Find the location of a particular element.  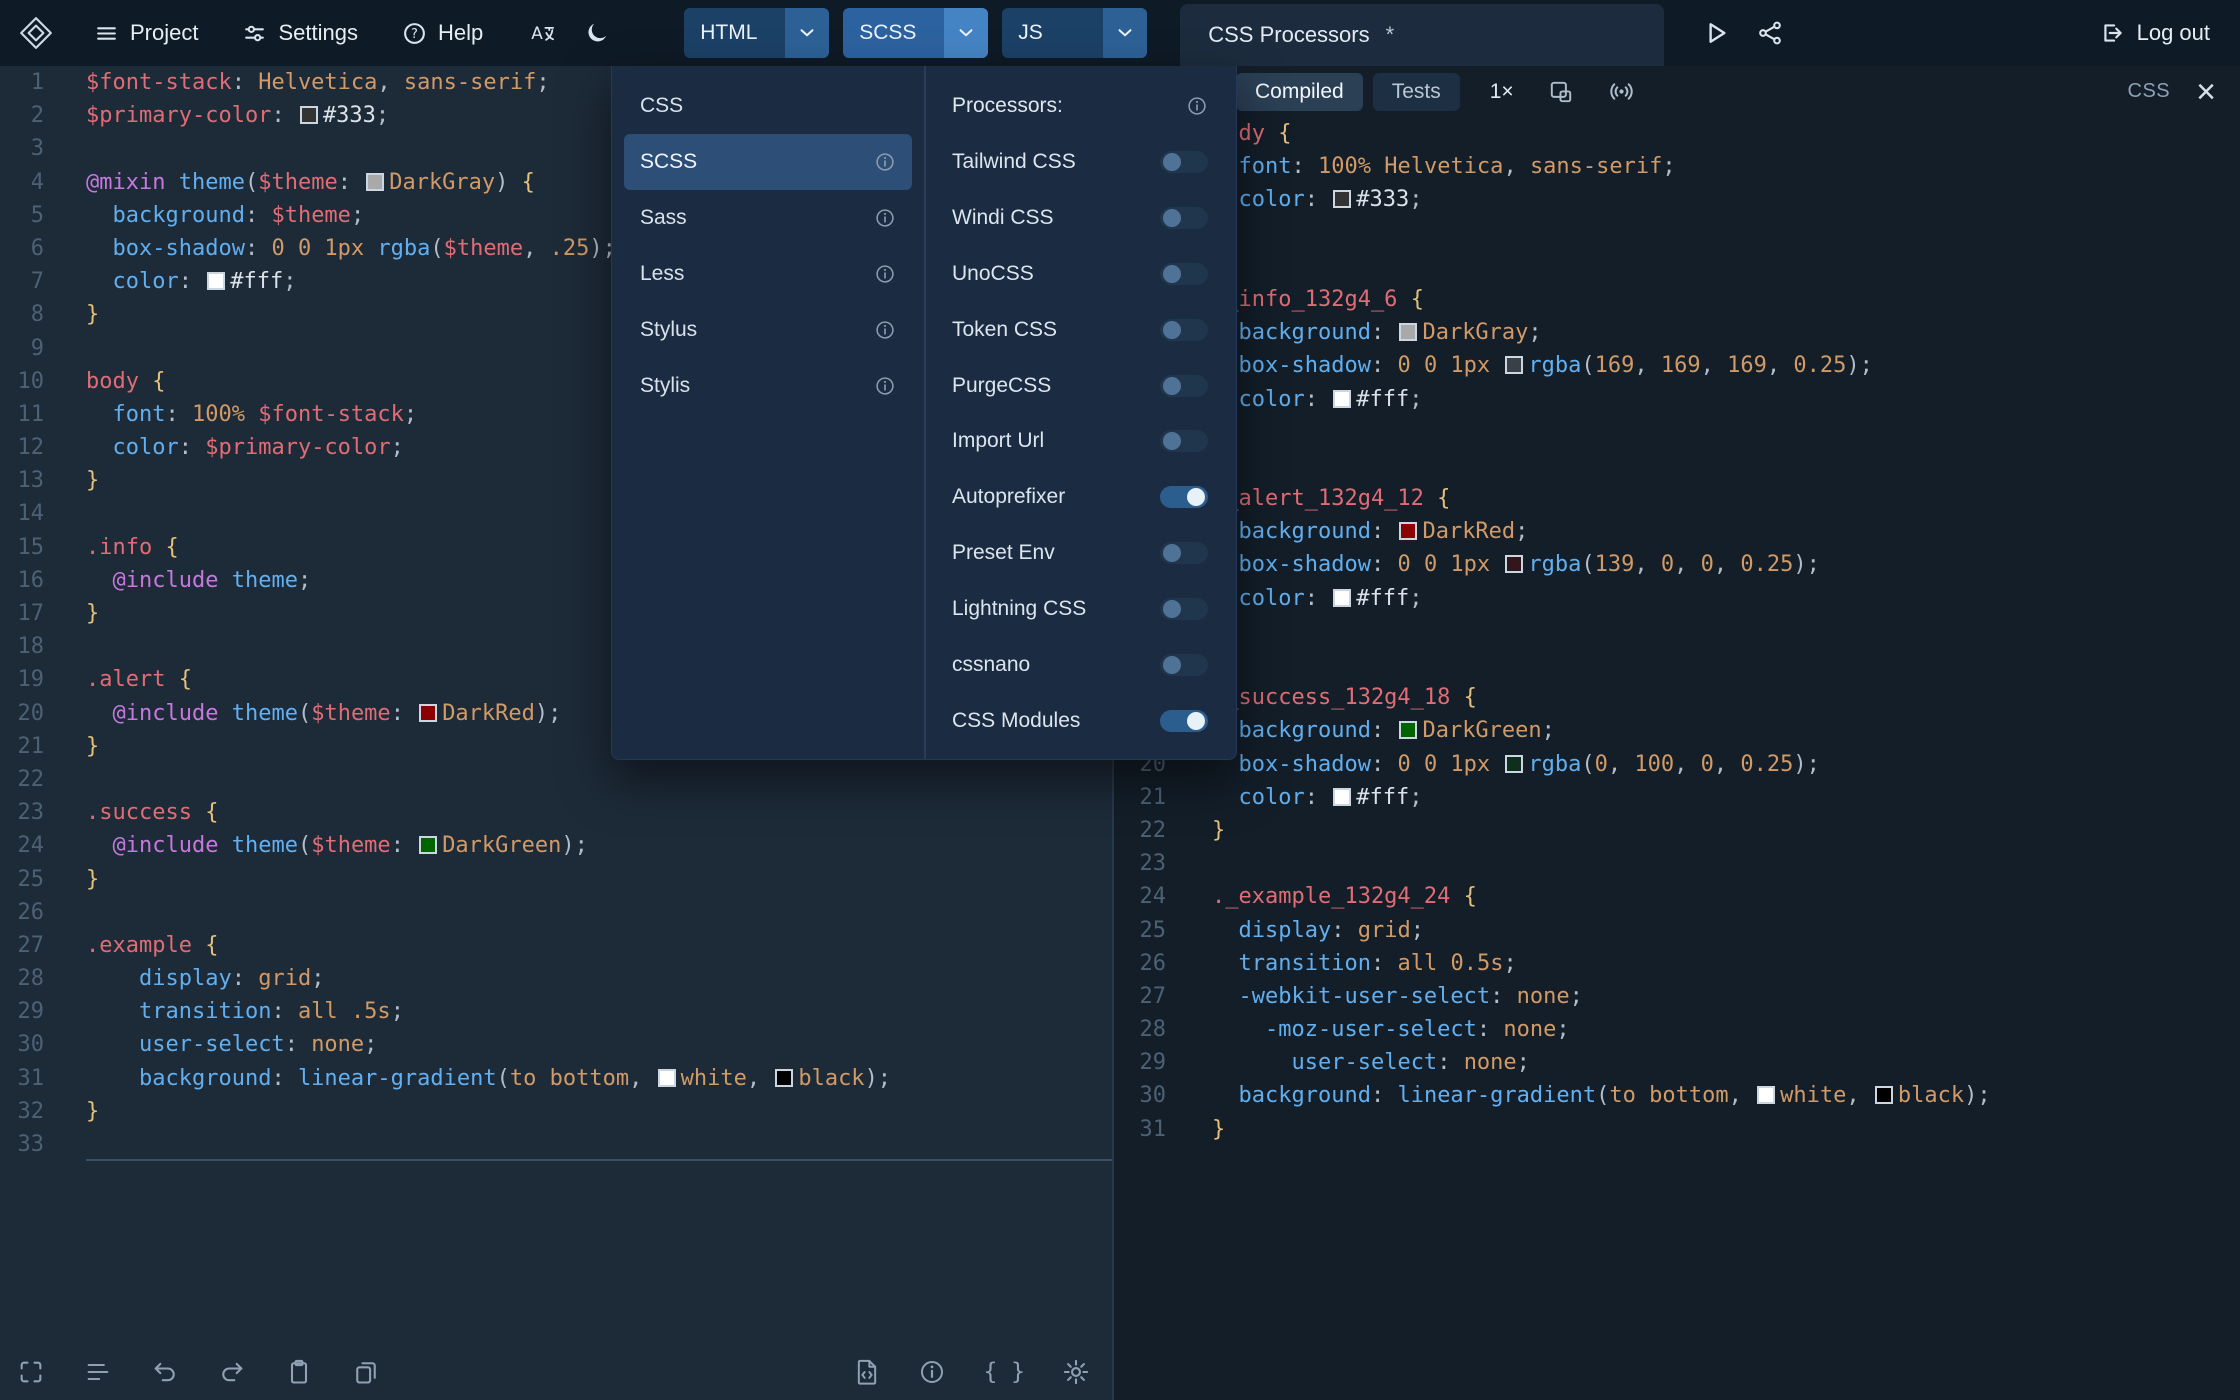

code-line-25: 25} is located at coordinates (556, 879).